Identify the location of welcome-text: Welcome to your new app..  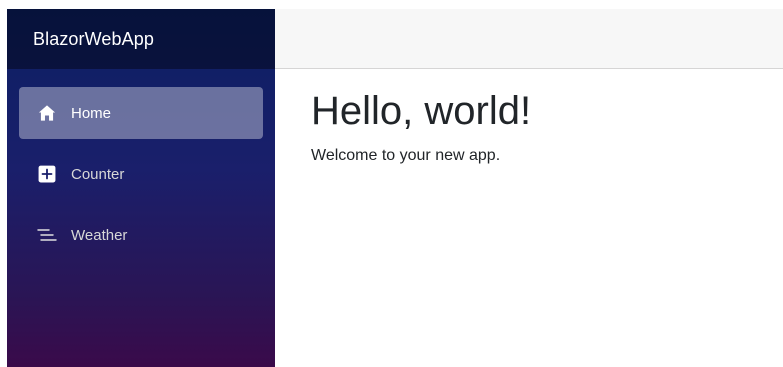
(406, 155).